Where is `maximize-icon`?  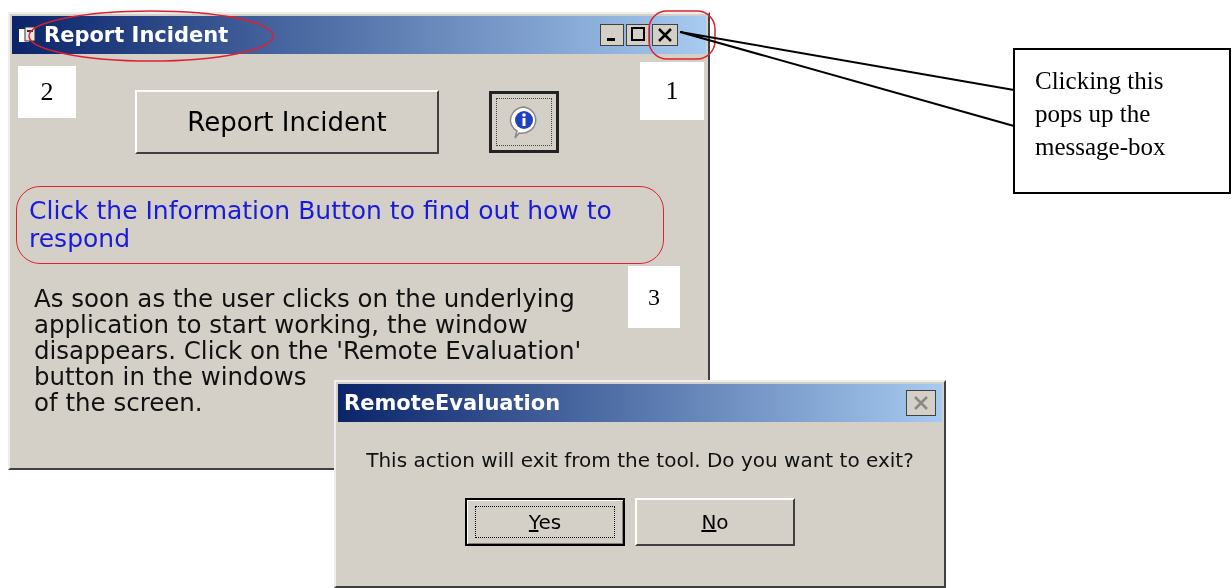 maximize-icon is located at coordinates (638, 35).